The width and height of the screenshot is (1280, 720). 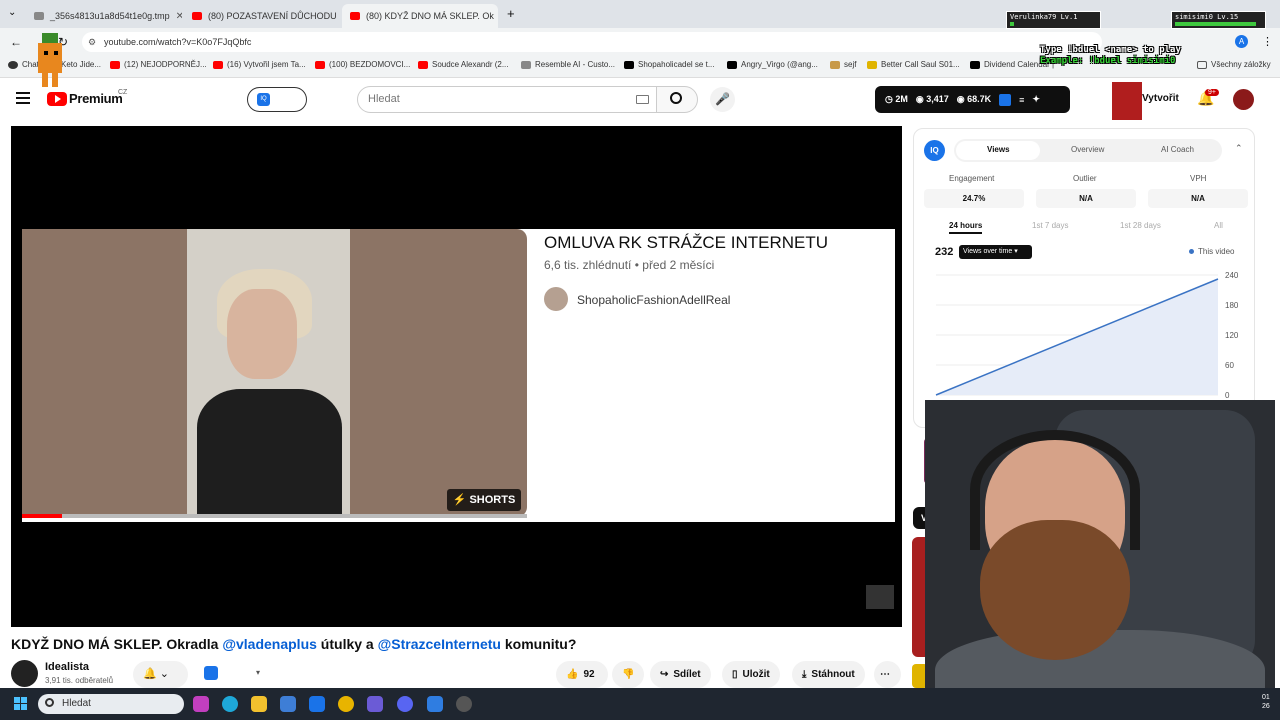 I want to click on list-icon: ≡, so click(x=1022, y=99).